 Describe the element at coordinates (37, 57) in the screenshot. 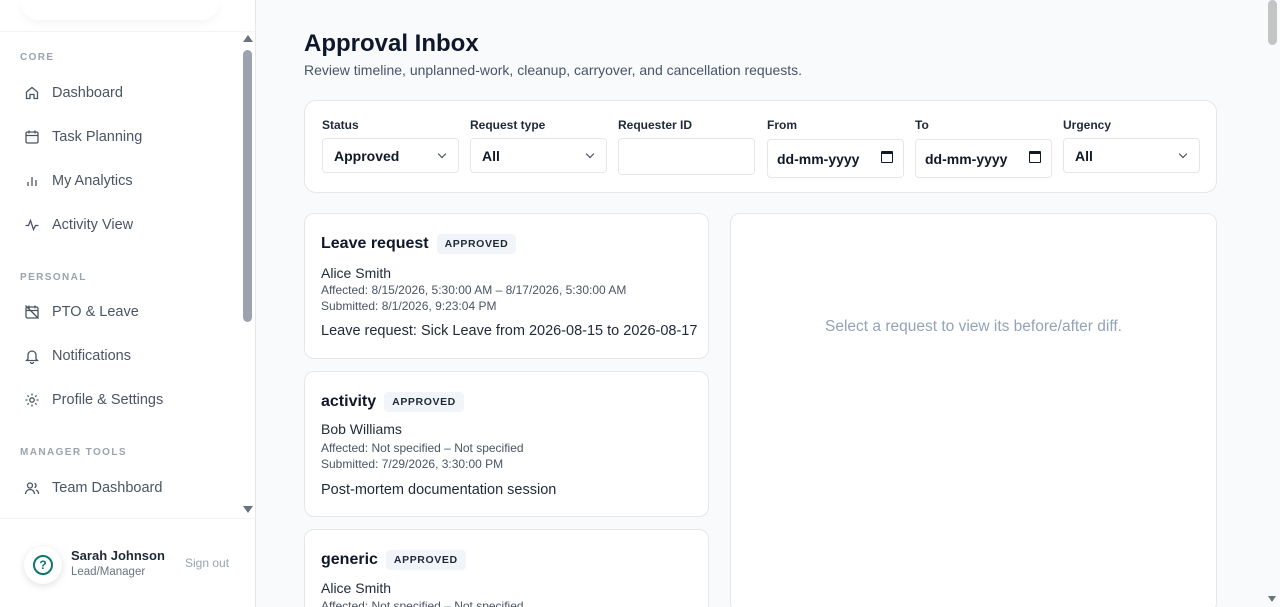

I see `section-label-core: CORE` at that location.